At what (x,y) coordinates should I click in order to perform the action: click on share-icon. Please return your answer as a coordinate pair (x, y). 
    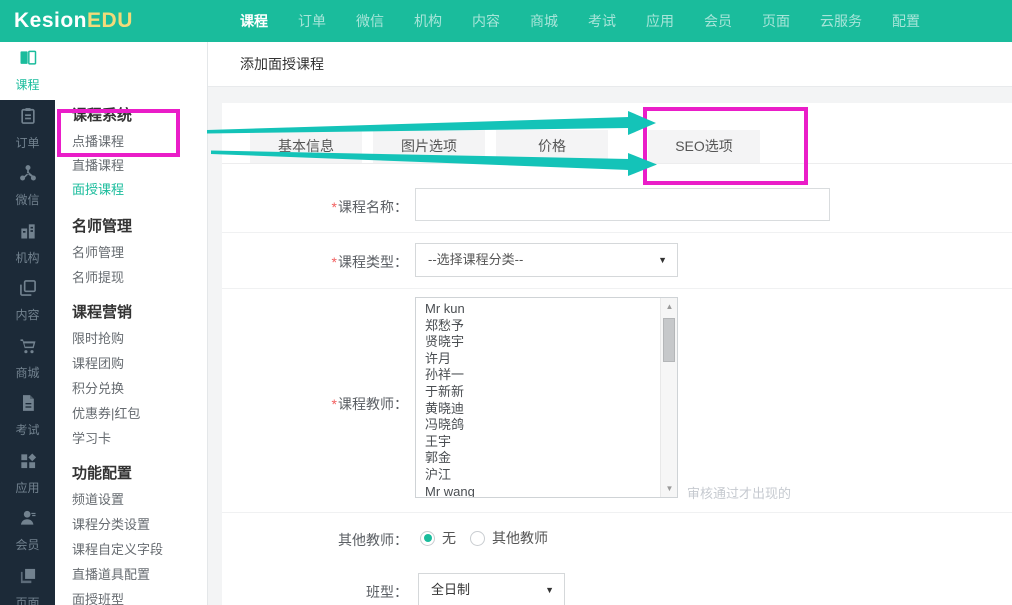
    Looking at the image, I should click on (28, 175).